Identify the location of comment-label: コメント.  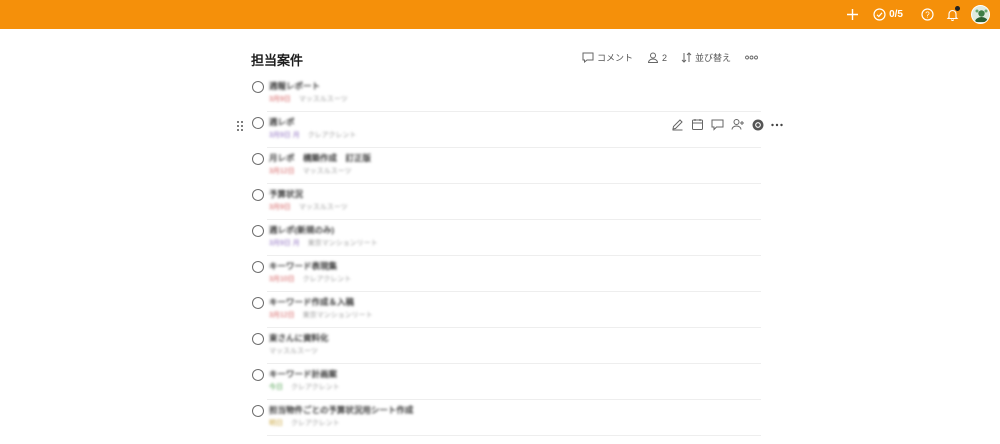
(614, 58).